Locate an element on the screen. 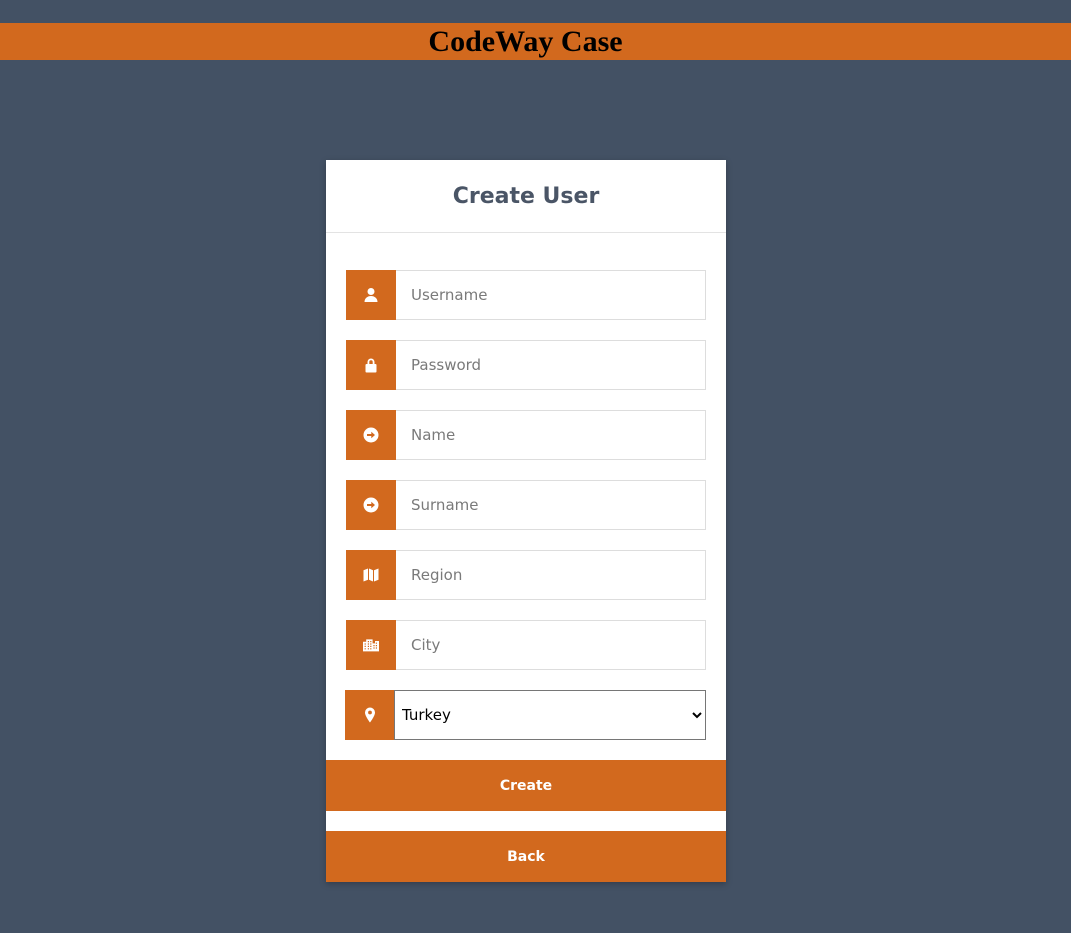 This screenshot has height=933, width=1071. country-field-group: Turkey is located at coordinates (525, 715).